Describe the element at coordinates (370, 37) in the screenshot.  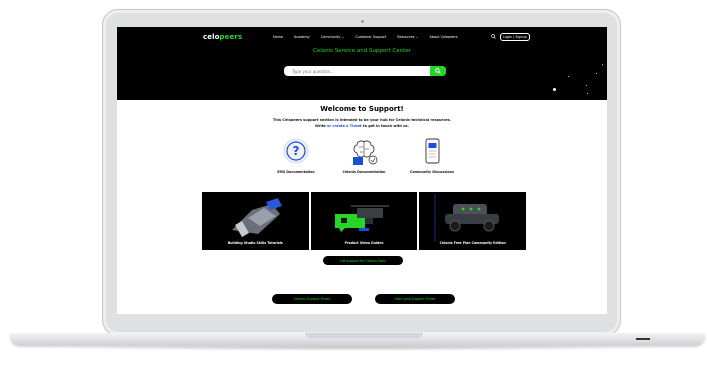
I see `nav-customer-support: Customer Support` at that location.